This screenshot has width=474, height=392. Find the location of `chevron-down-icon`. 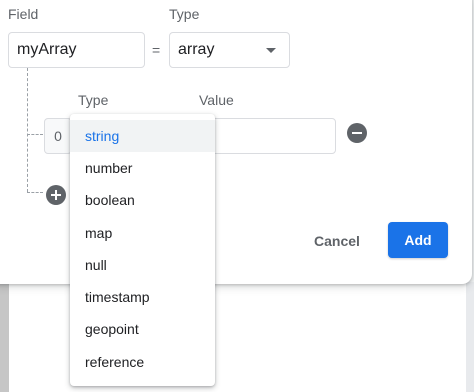

chevron-down-icon is located at coordinates (271, 50).